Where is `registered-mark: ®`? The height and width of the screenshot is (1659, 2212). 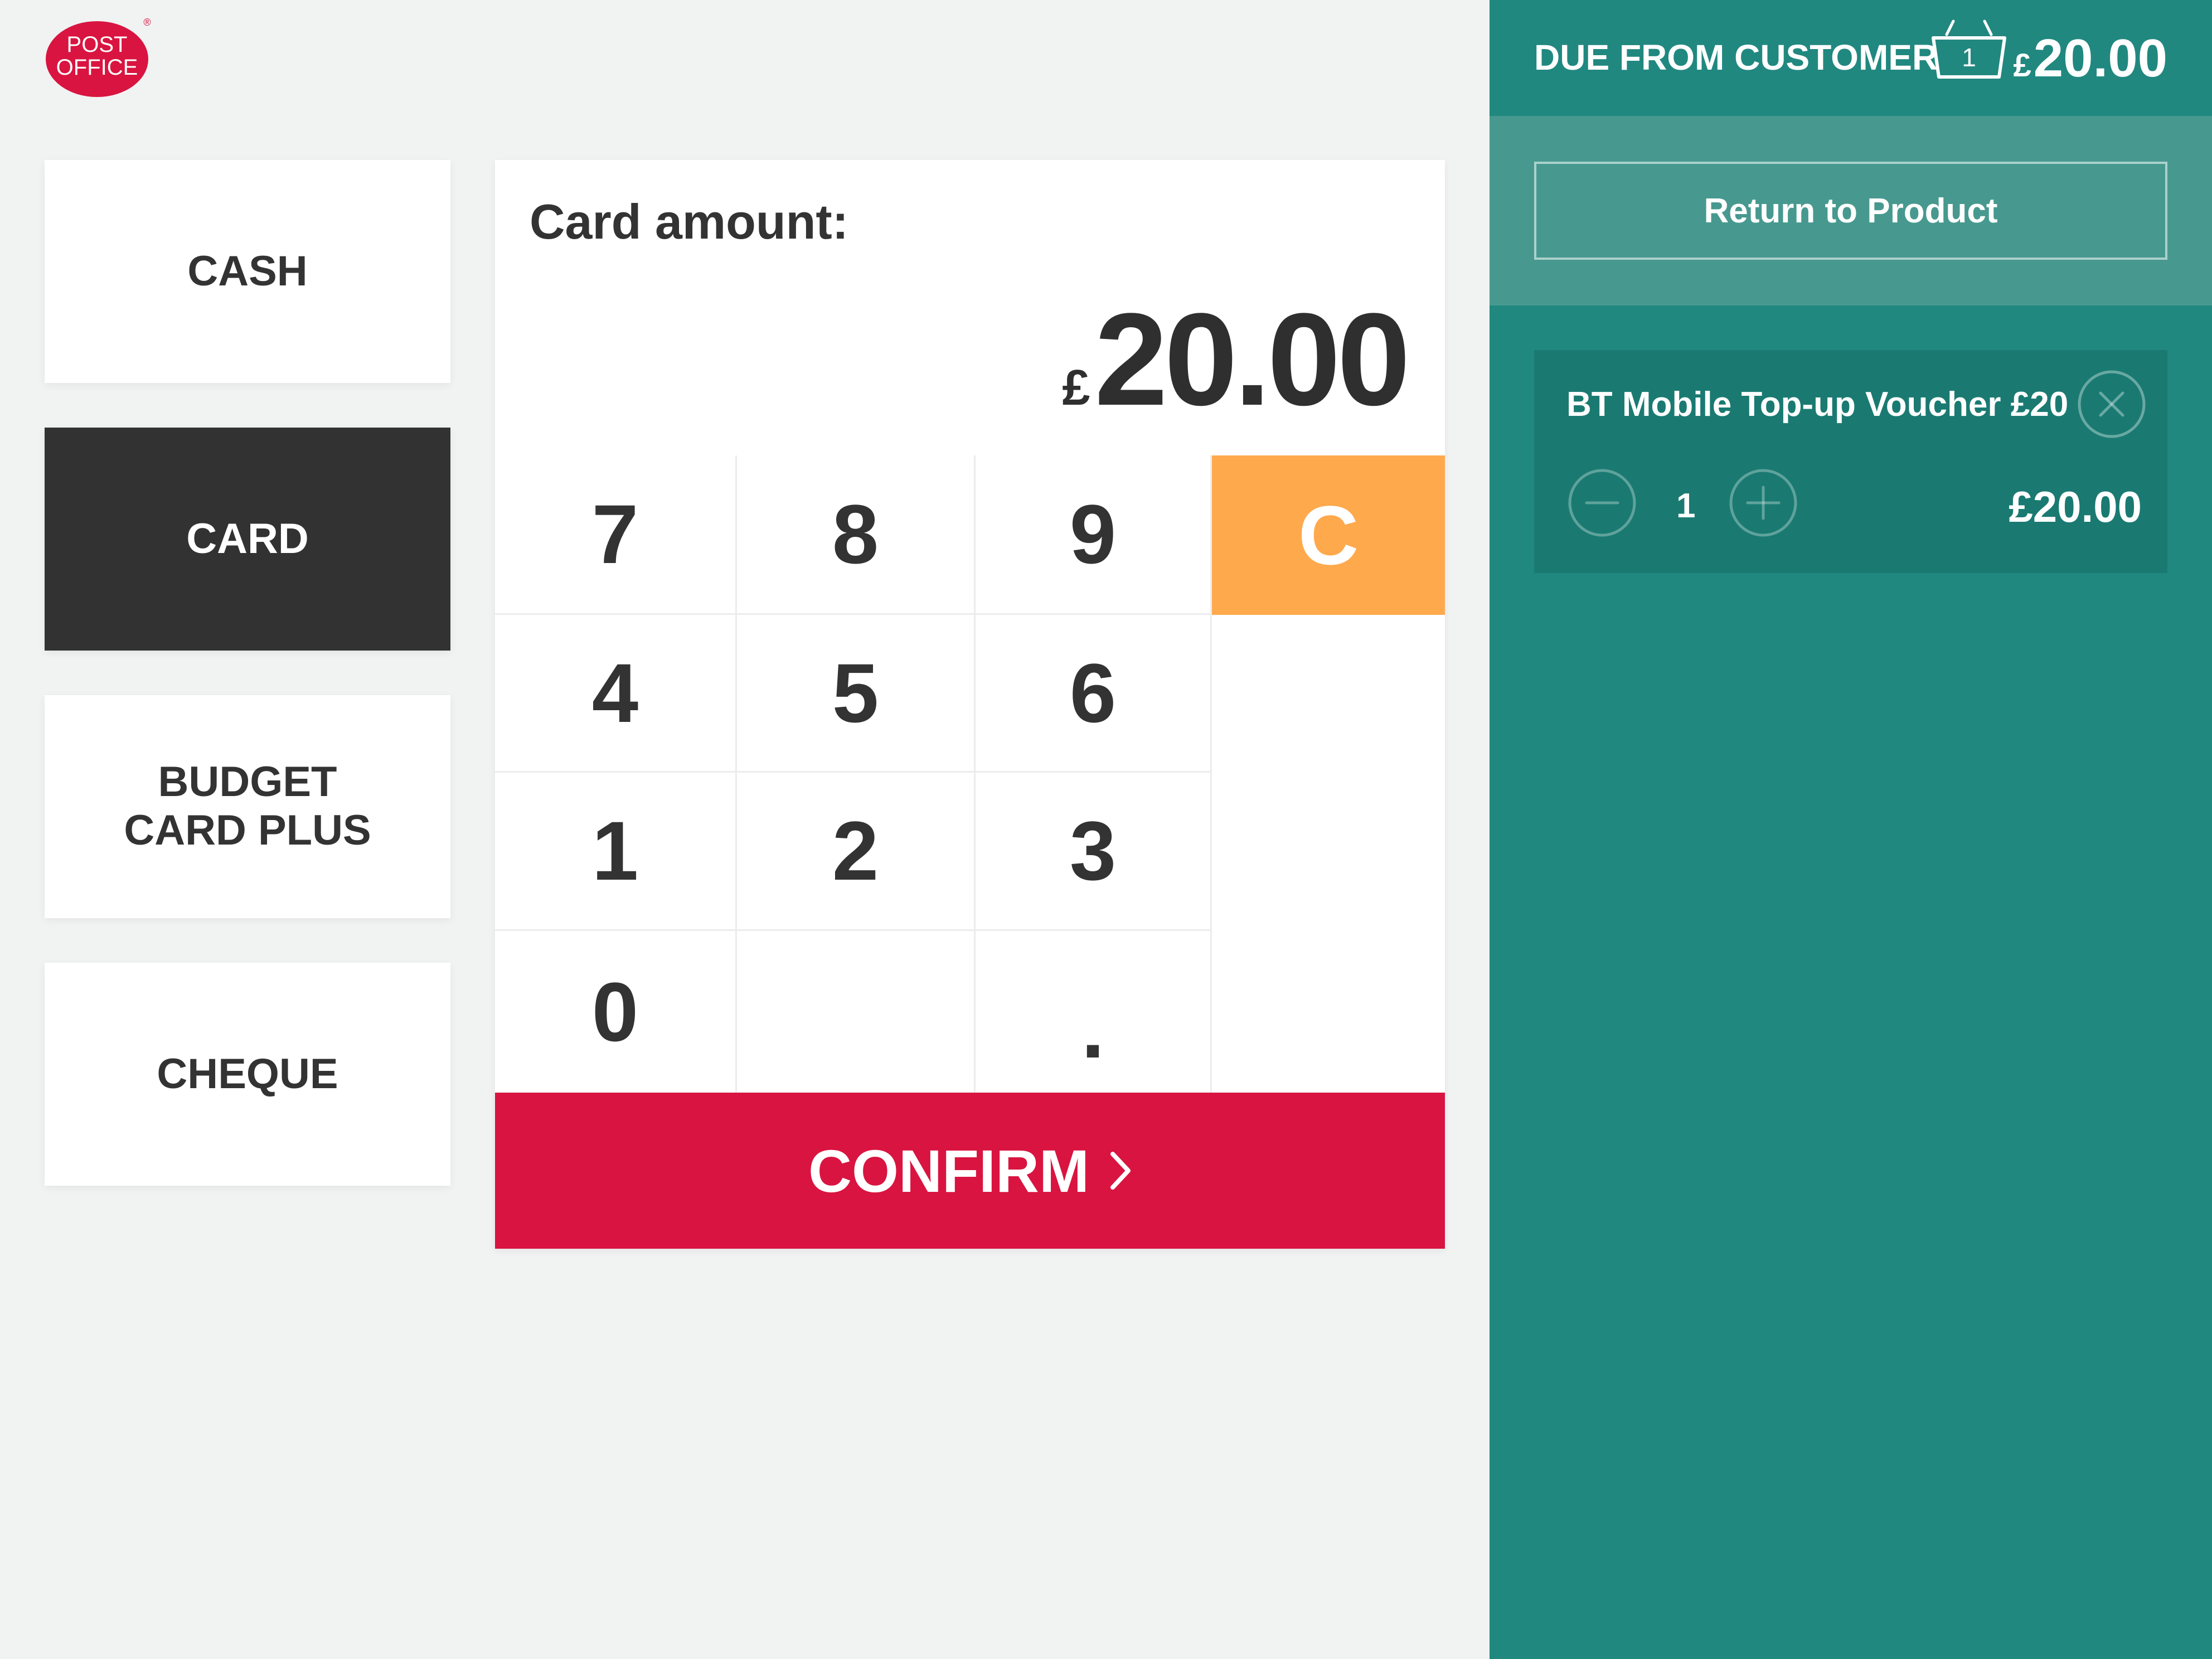
registered-mark: ® is located at coordinates (147, 22).